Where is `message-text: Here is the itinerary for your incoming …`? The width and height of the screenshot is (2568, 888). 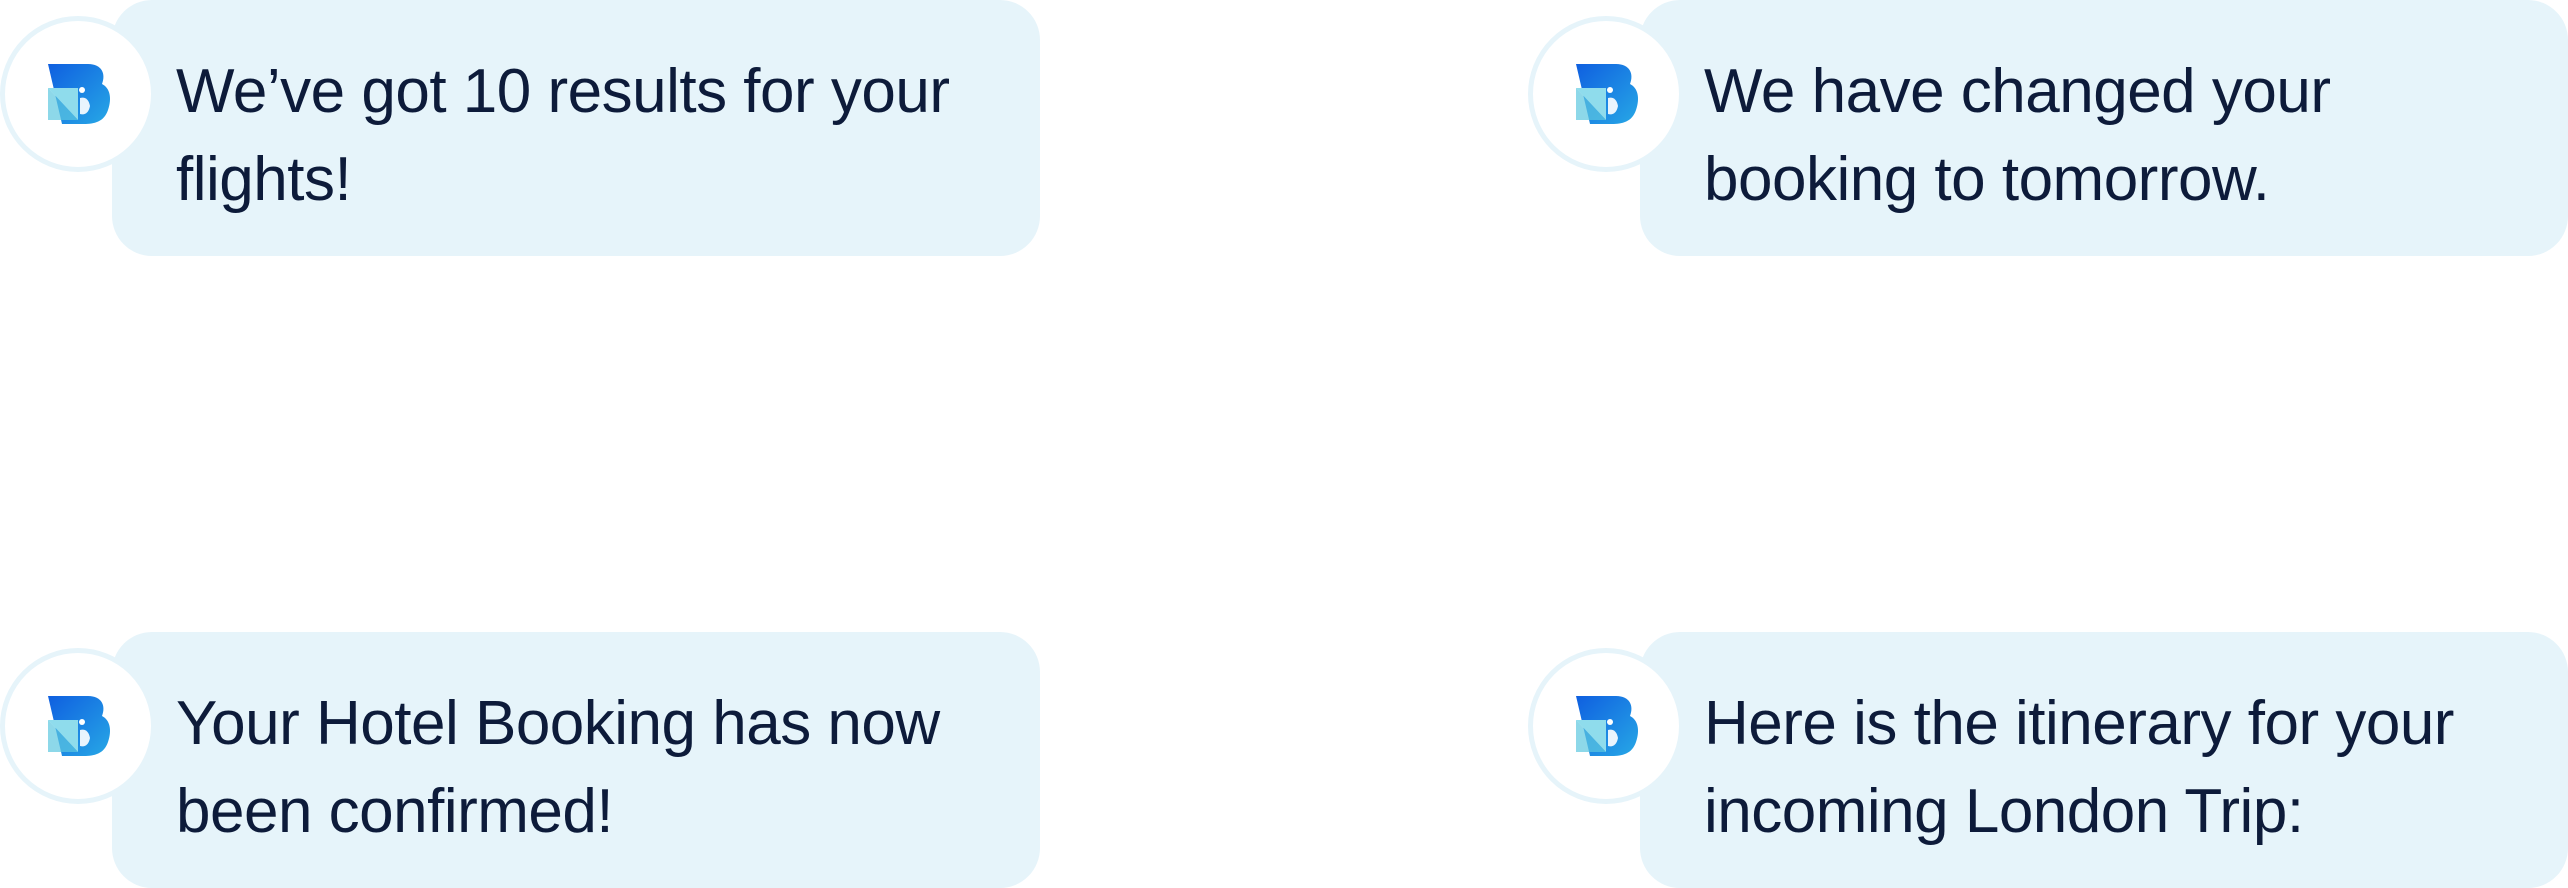
message-text: Here is the itinerary for your incoming … is located at coordinates (2079, 767).